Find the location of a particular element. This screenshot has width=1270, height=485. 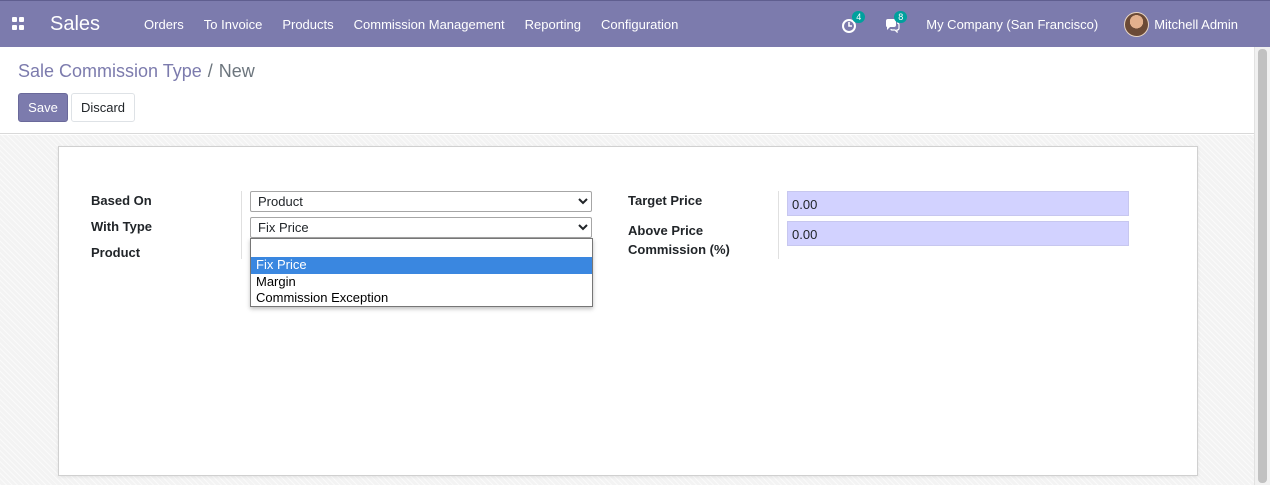

user-avatar is located at coordinates (1137, 24).